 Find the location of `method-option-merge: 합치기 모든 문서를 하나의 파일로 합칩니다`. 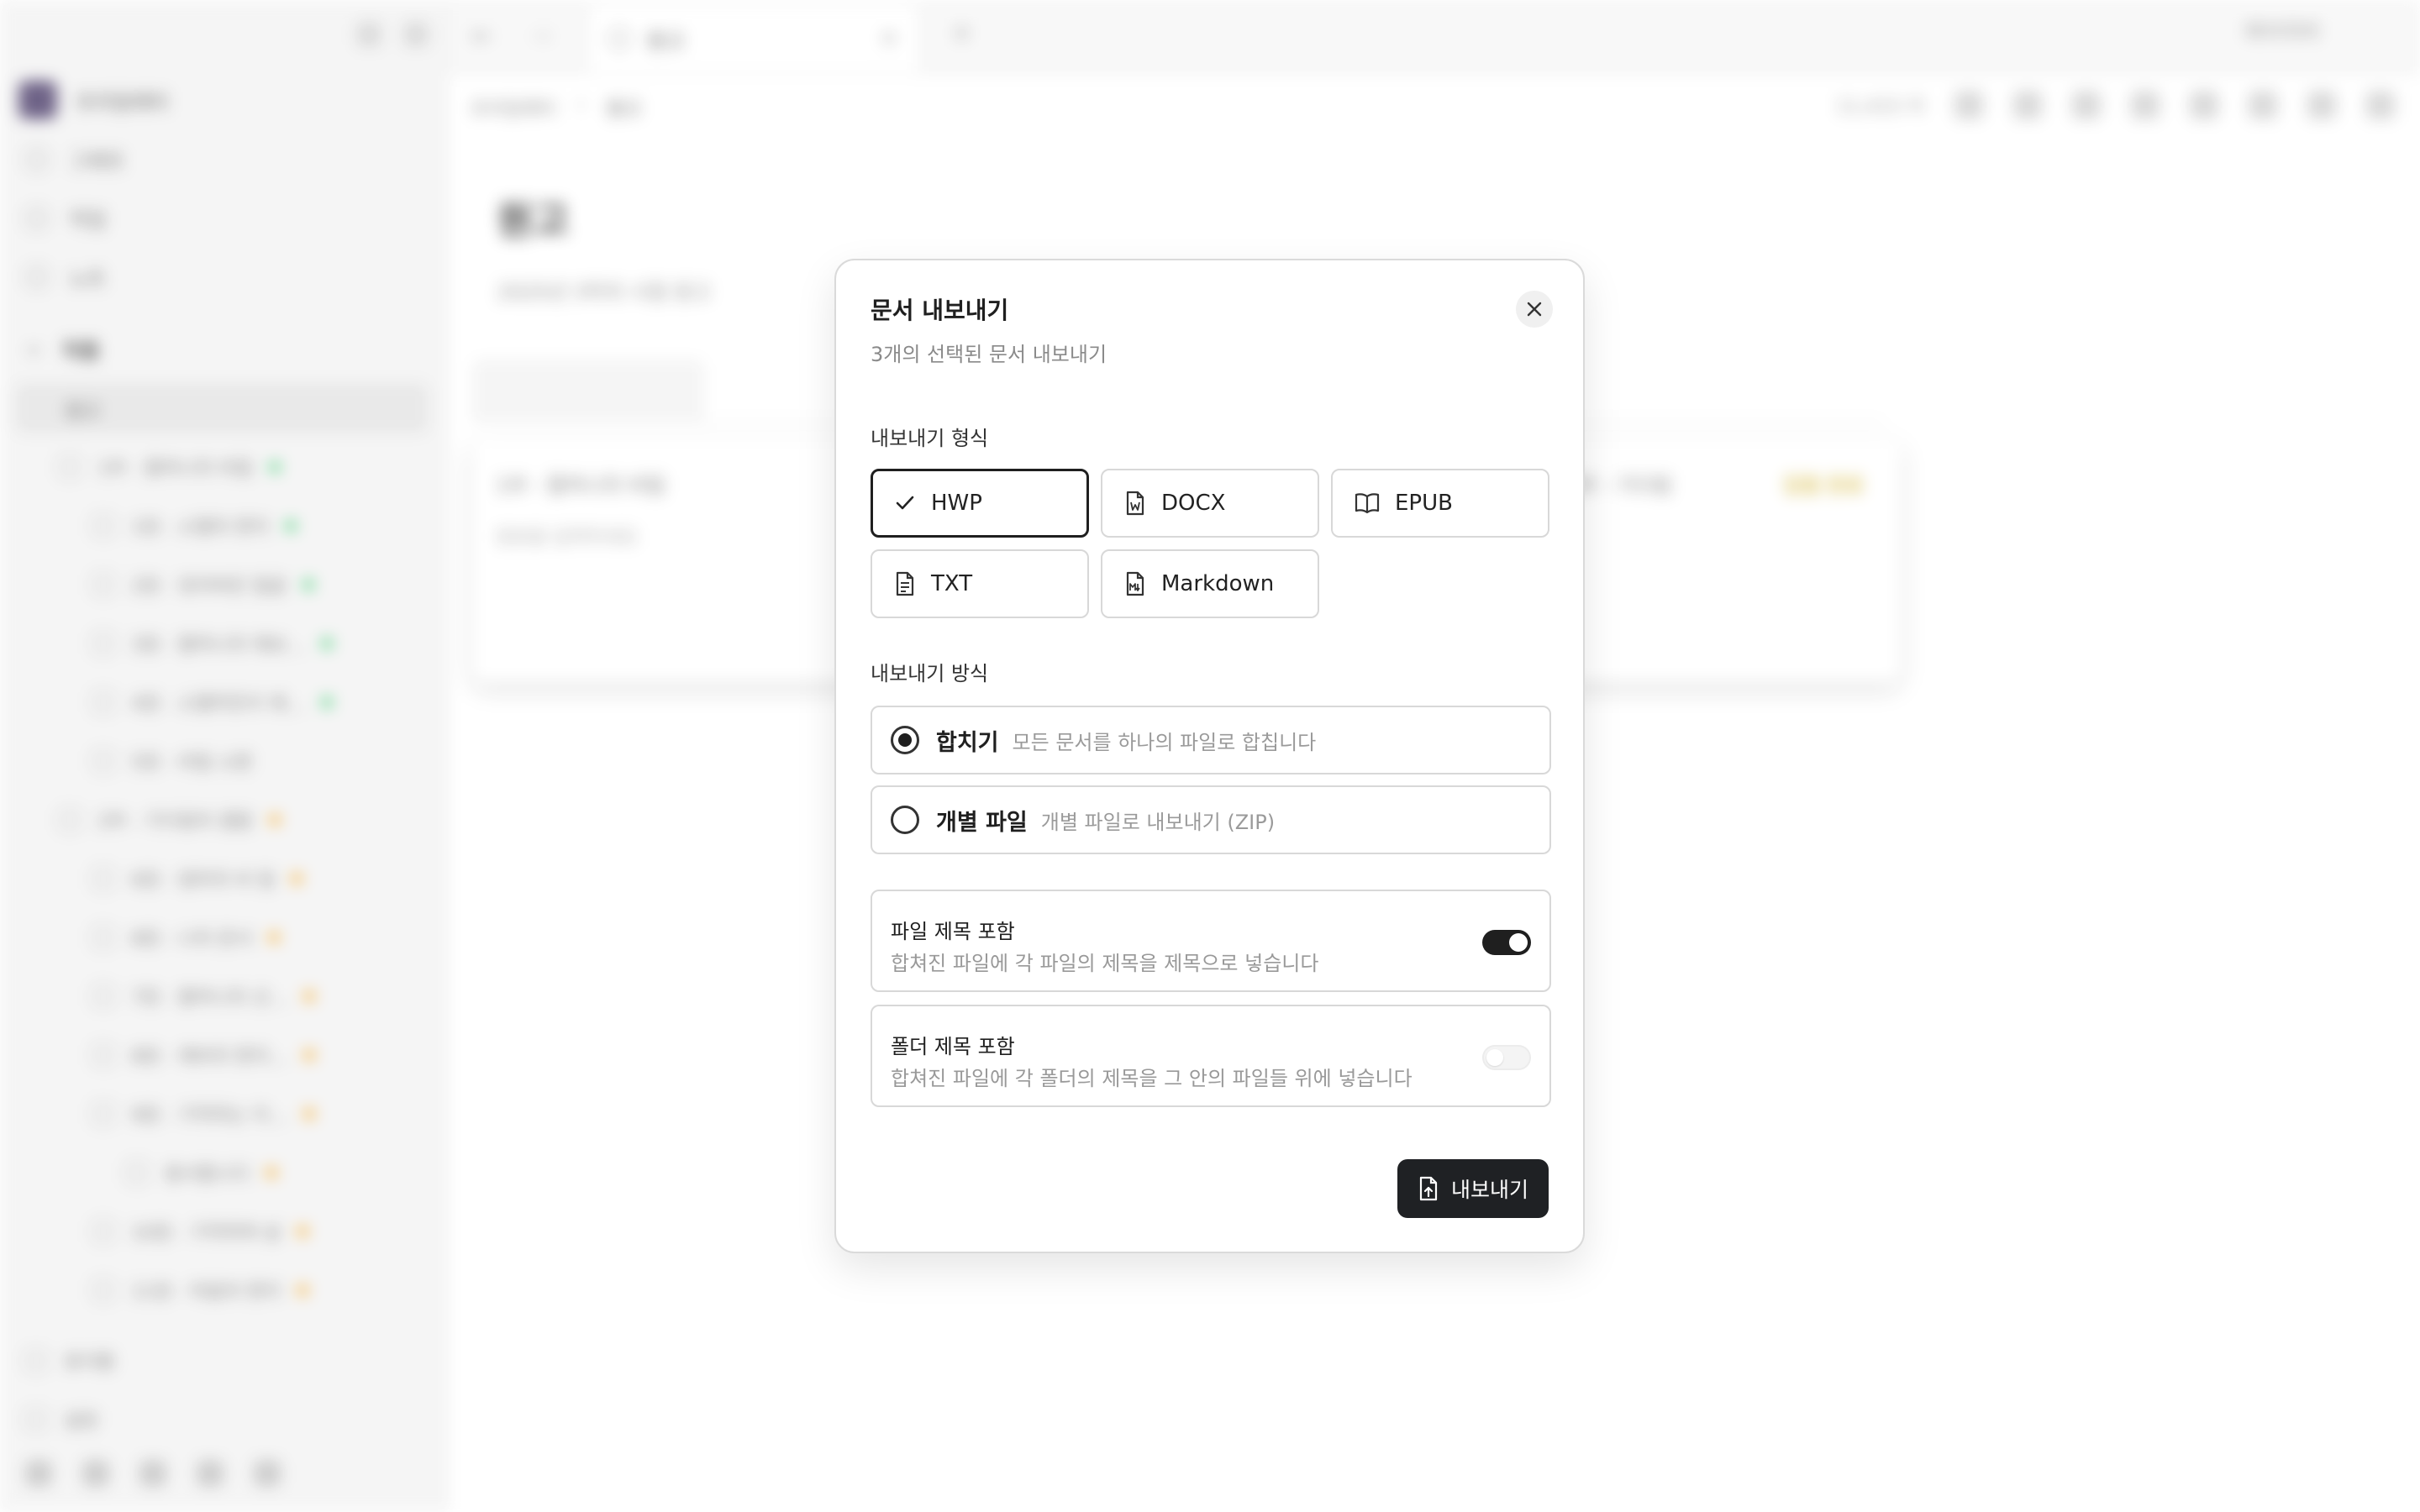

method-option-merge: 합치기 모든 문서를 하나의 파일로 합칩니다 is located at coordinates (1211, 740).